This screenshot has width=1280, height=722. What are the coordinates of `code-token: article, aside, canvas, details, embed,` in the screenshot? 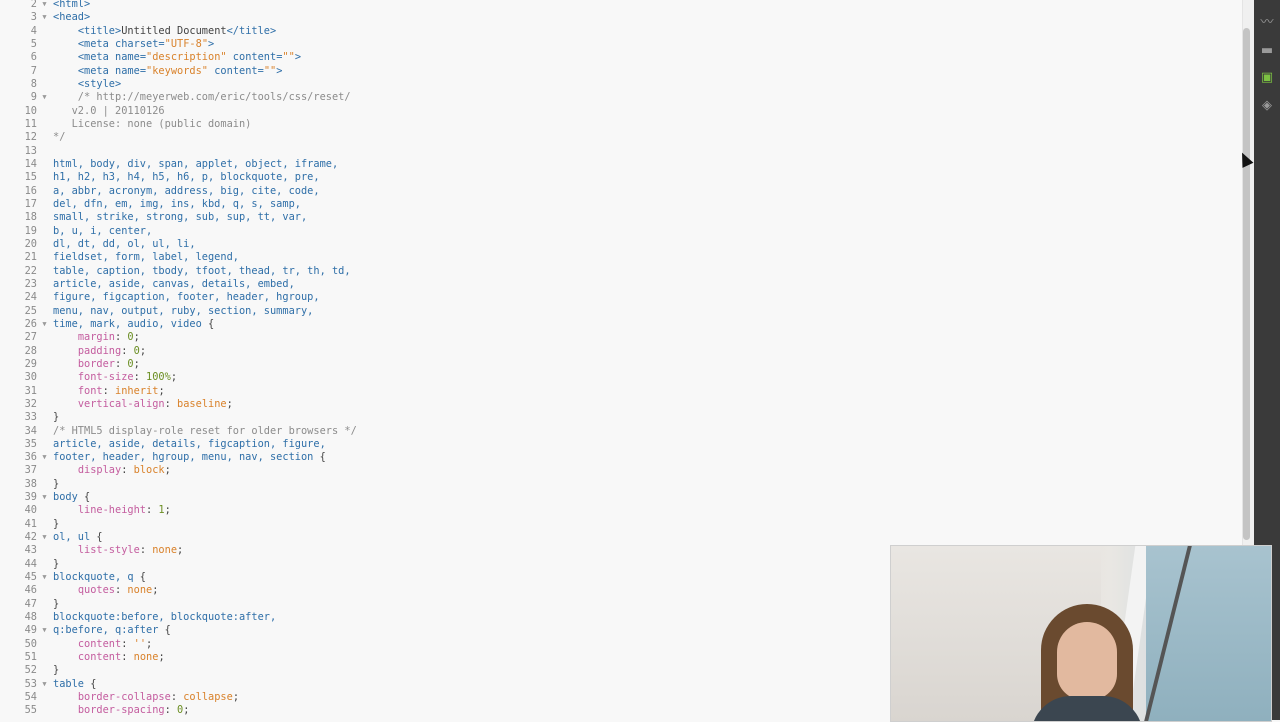 It's located at (174, 283).